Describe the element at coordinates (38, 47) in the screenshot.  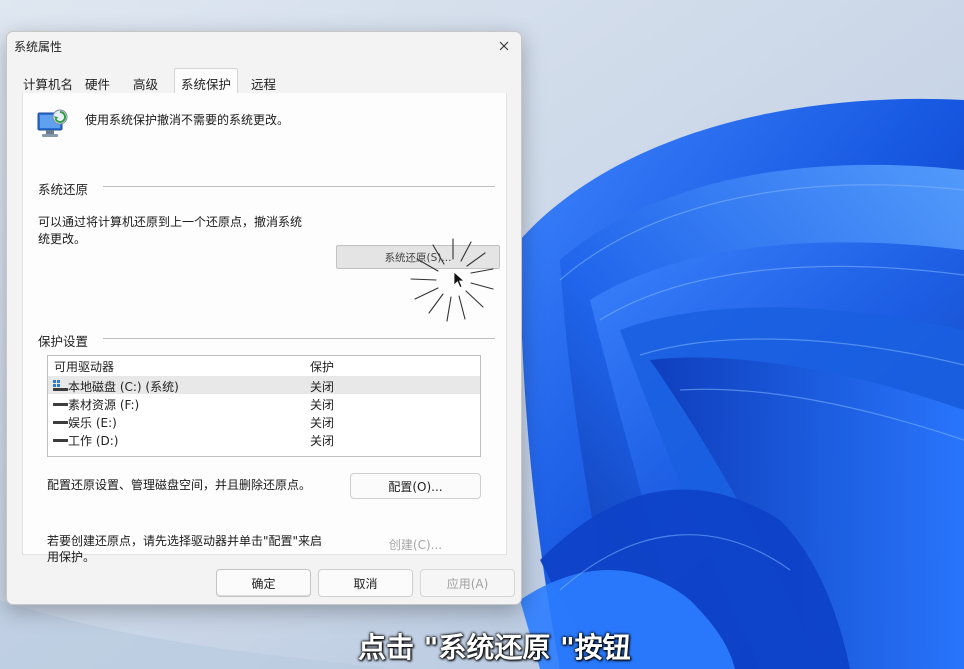
I see `window-title: 系统属性` at that location.